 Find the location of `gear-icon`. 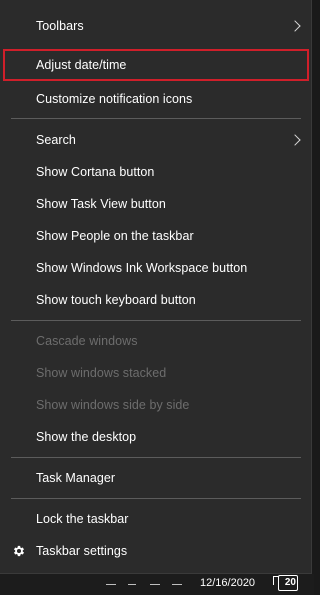

gear-icon is located at coordinates (19, 551).